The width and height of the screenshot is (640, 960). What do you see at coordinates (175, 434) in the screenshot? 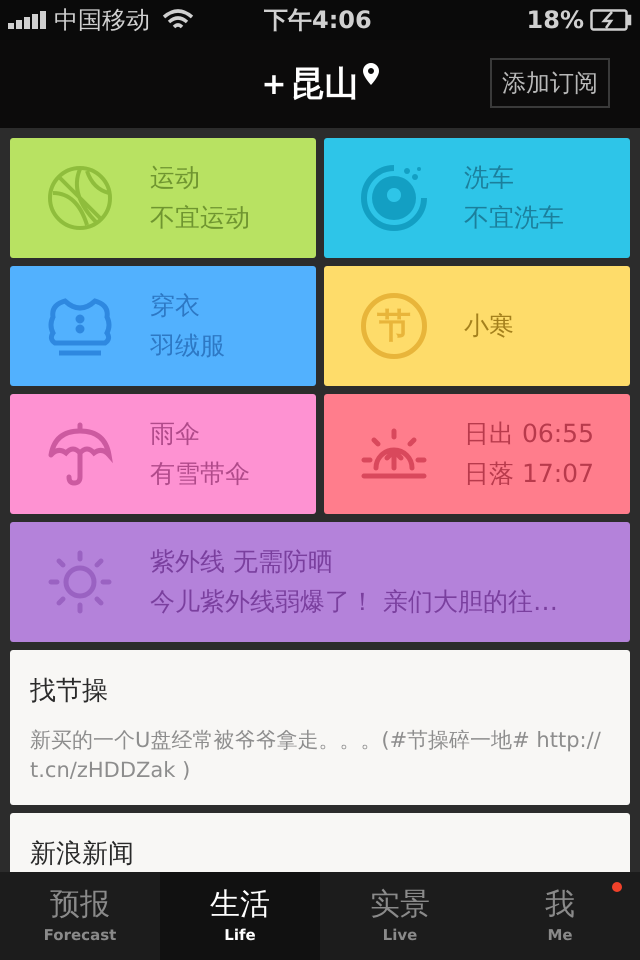
I see `tile-title: 雨伞` at bounding box center [175, 434].